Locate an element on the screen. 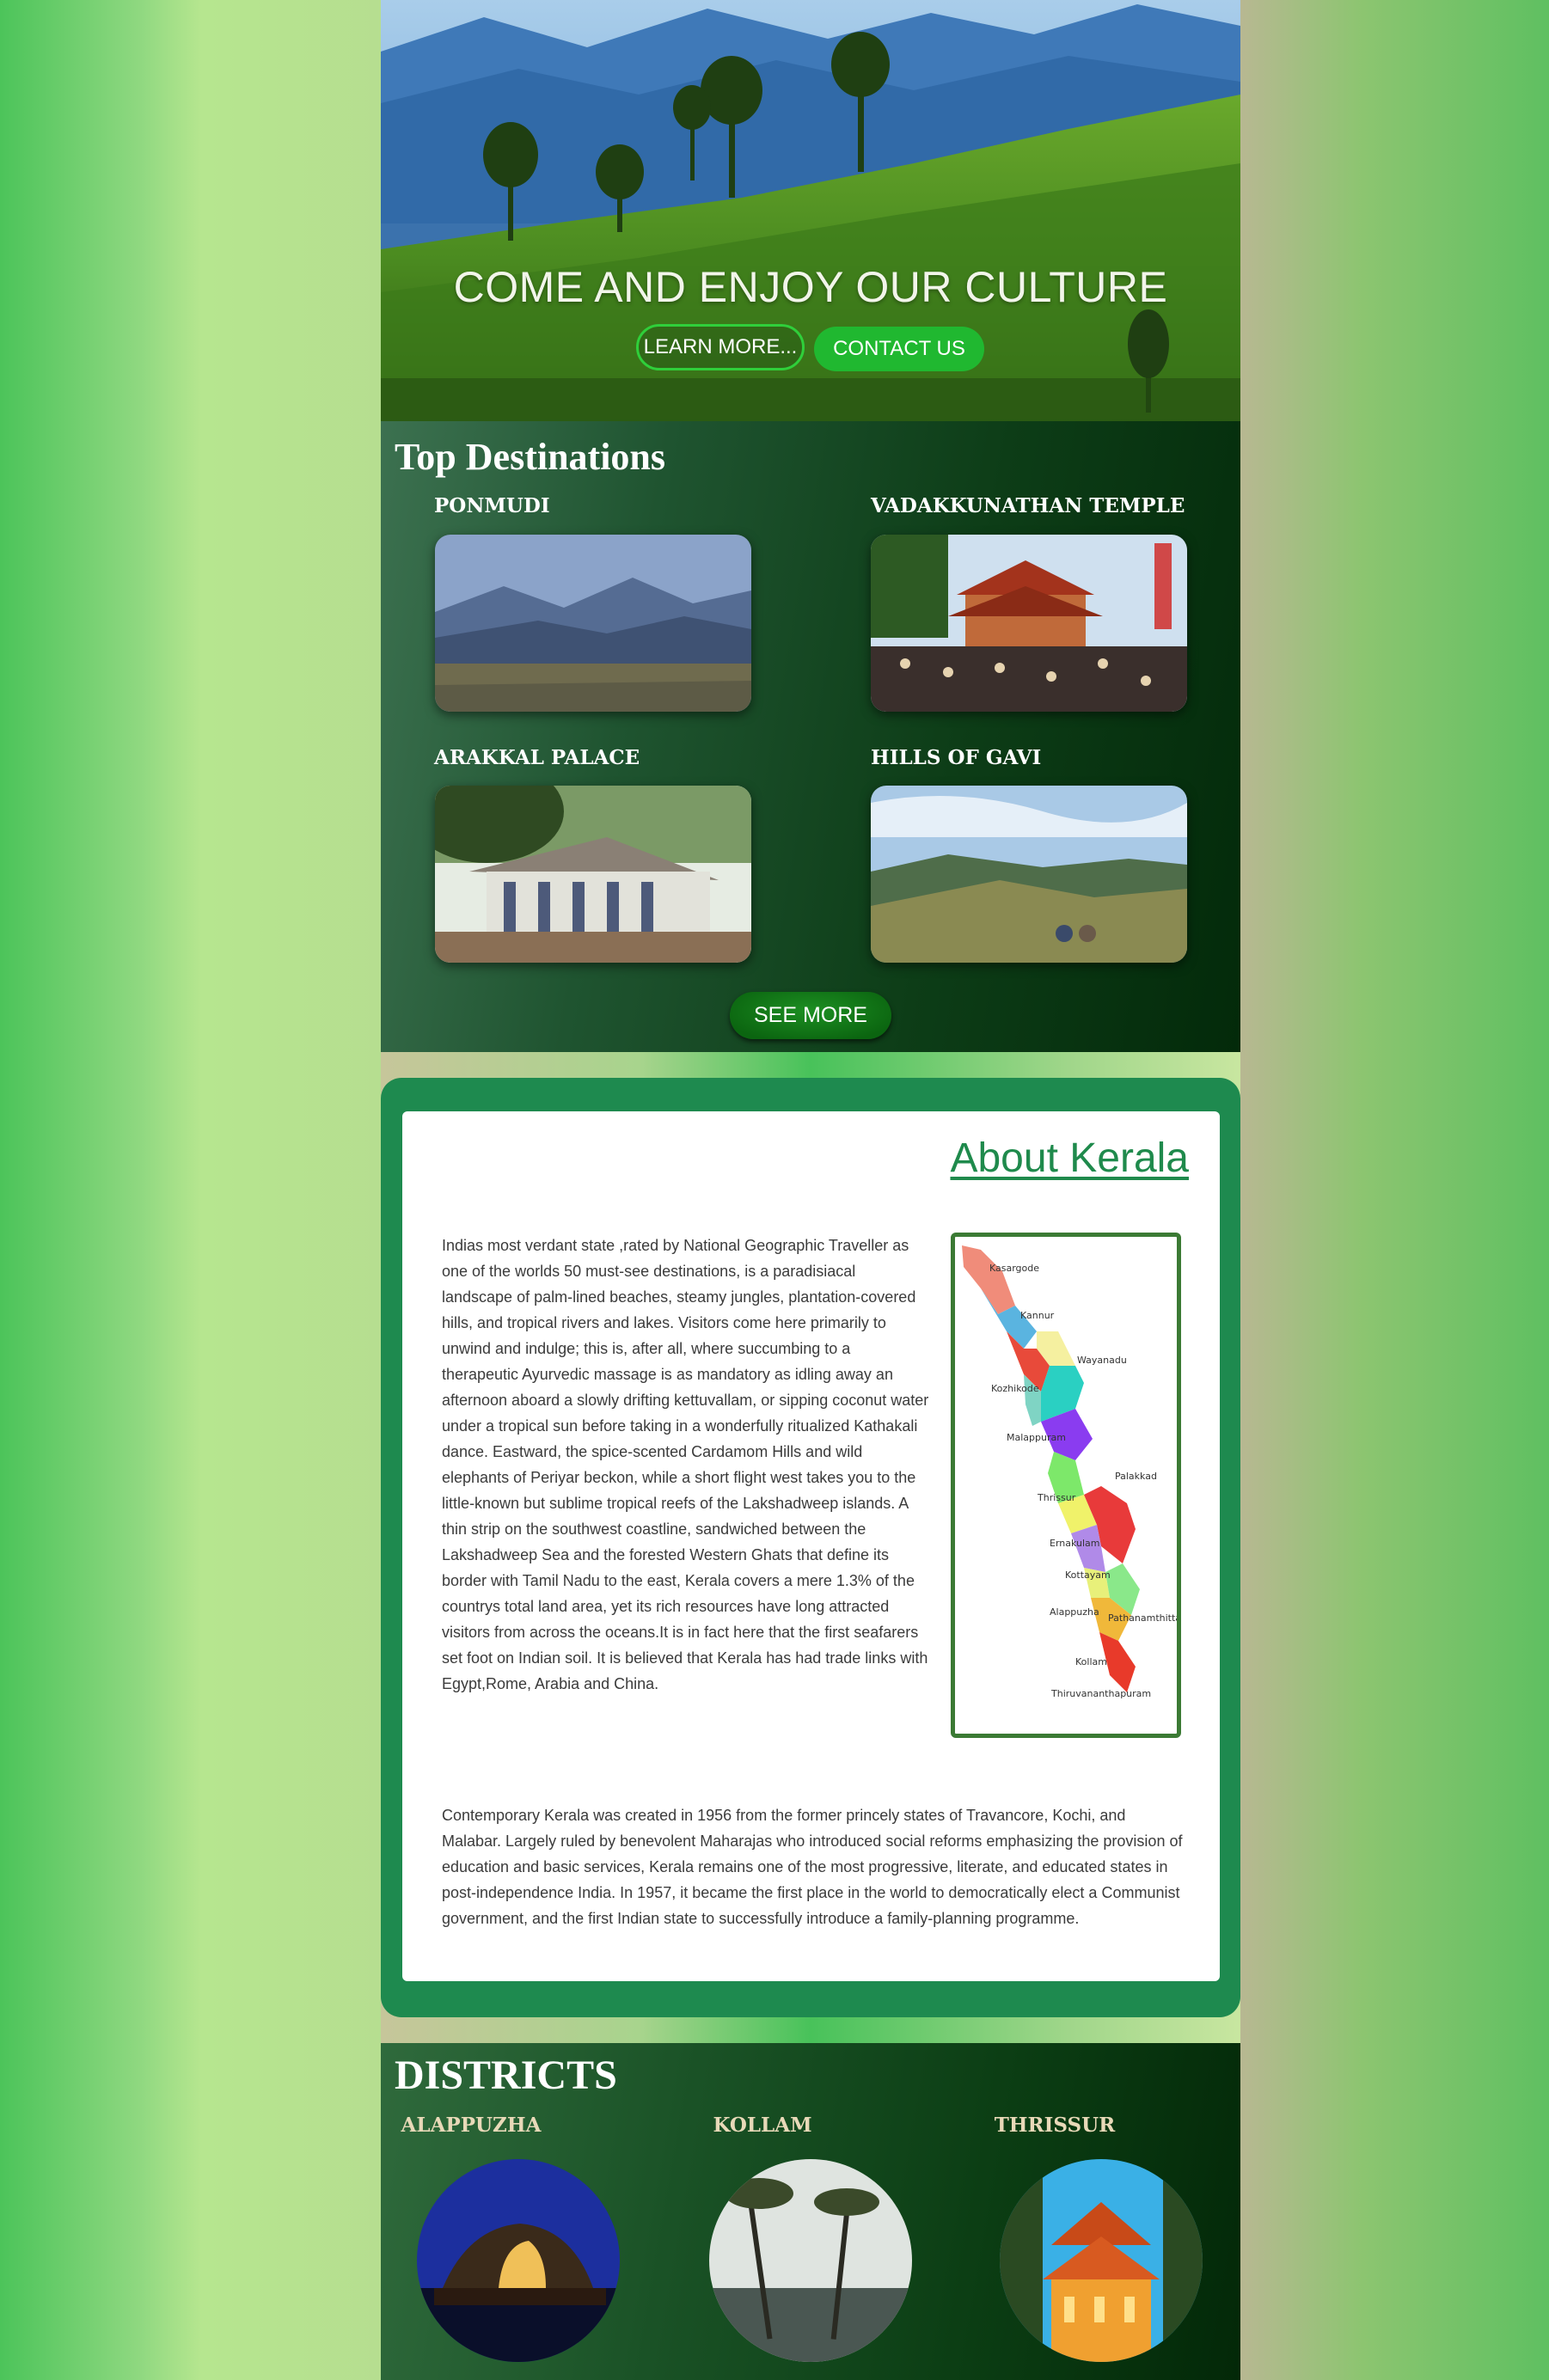 Image resolution: width=1549 pixels, height=2380 pixels. district-image-kollam is located at coordinates (811, 2260).